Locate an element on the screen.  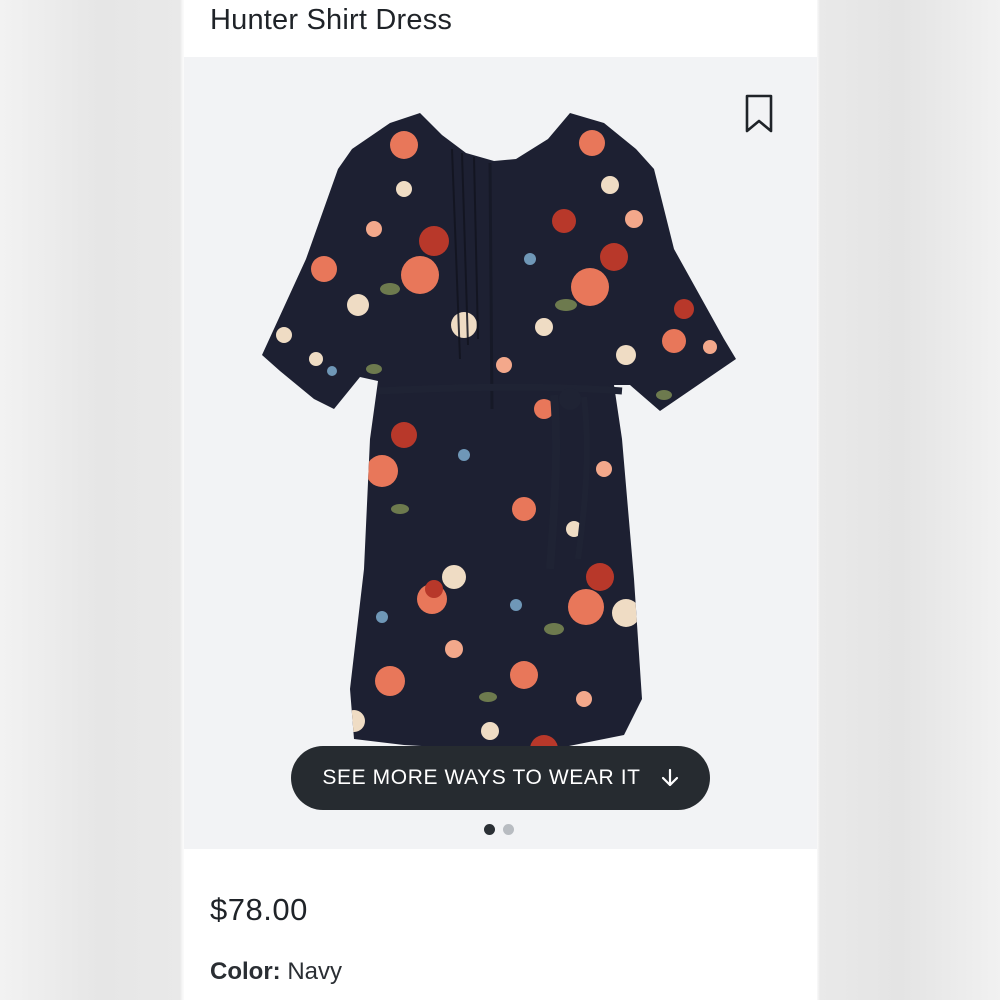
arrow-down-icon is located at coordinates (669, 777).